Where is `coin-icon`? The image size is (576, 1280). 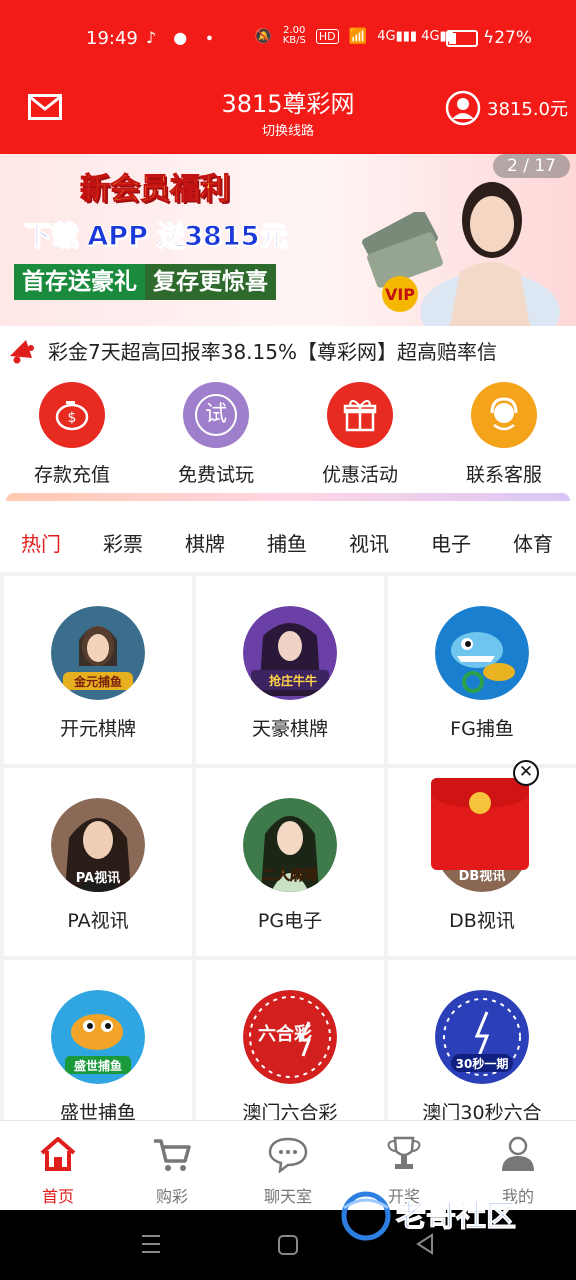 coin-icon is located at coordinates (480, 803).